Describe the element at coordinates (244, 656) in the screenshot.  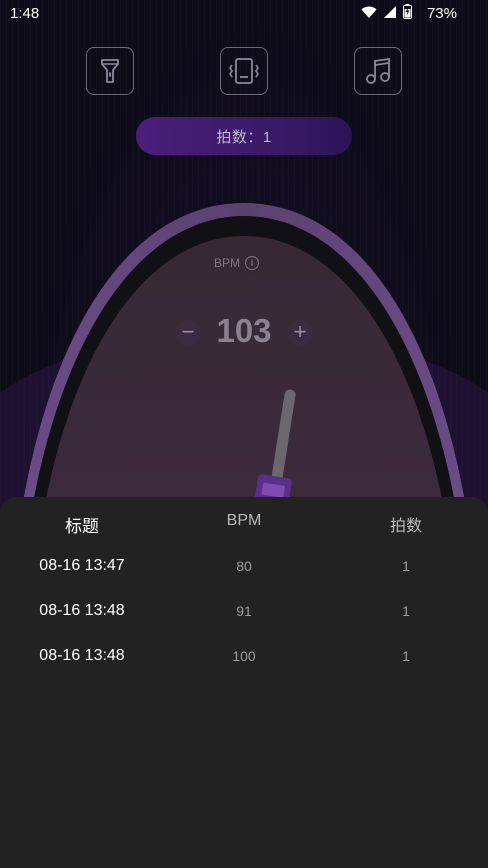
I see `row-bpm: 100` at that location.